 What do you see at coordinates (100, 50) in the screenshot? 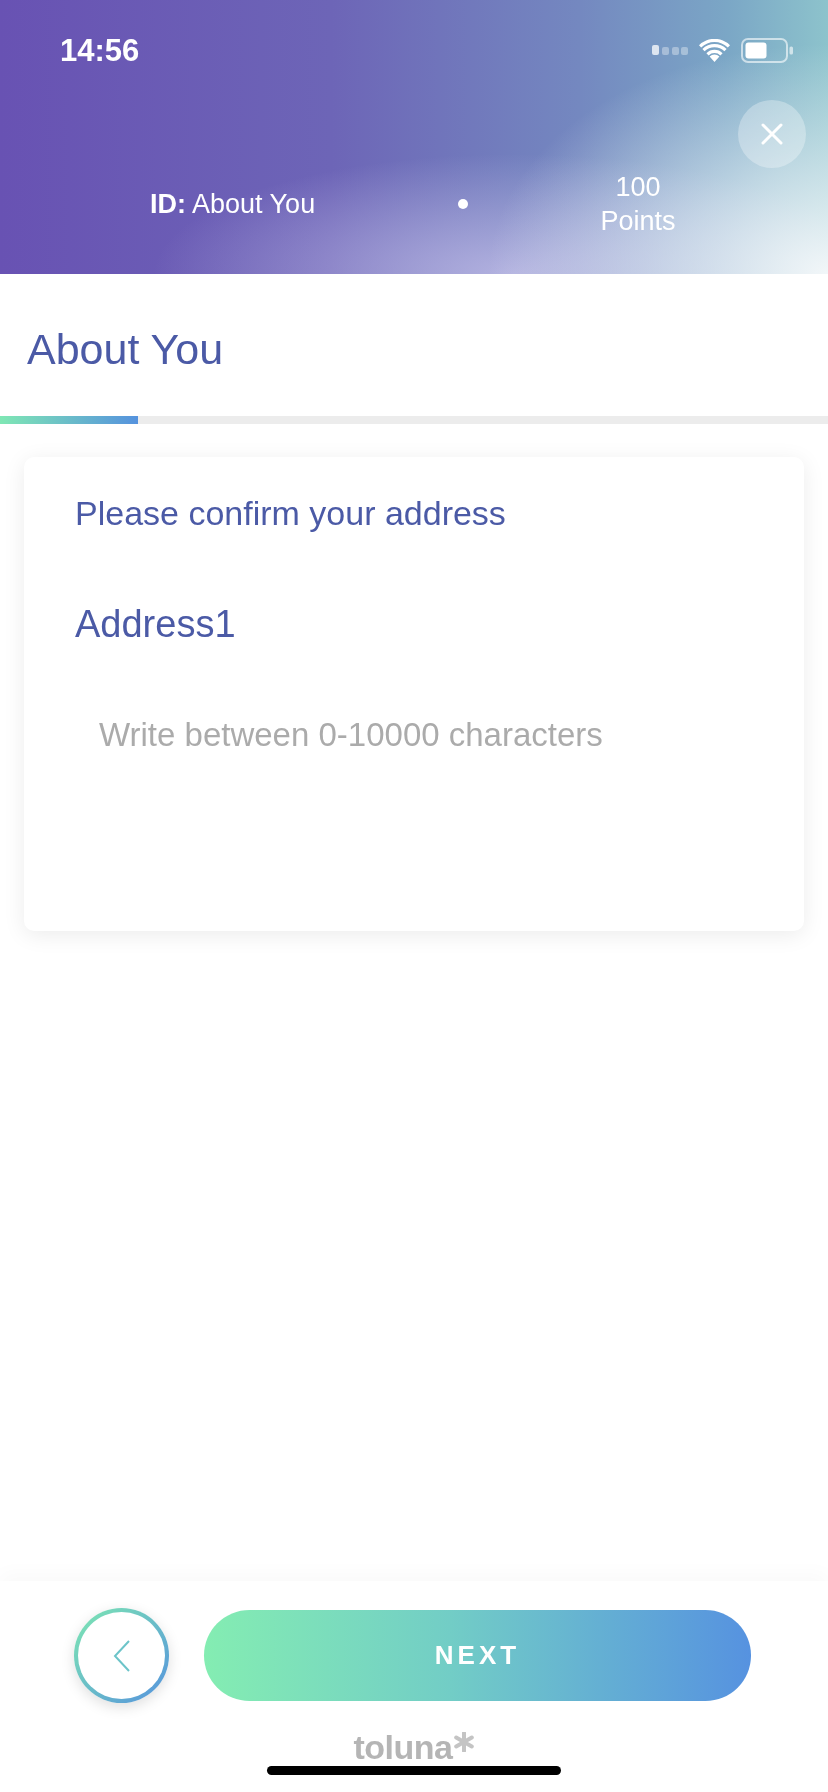
I see `status-time: 14:56` at bounding box center [100, 50].